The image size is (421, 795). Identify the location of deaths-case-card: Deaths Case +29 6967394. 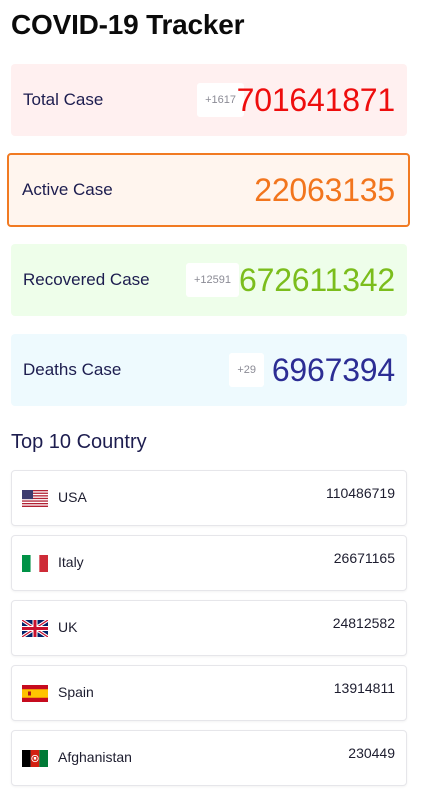
(209, 370).